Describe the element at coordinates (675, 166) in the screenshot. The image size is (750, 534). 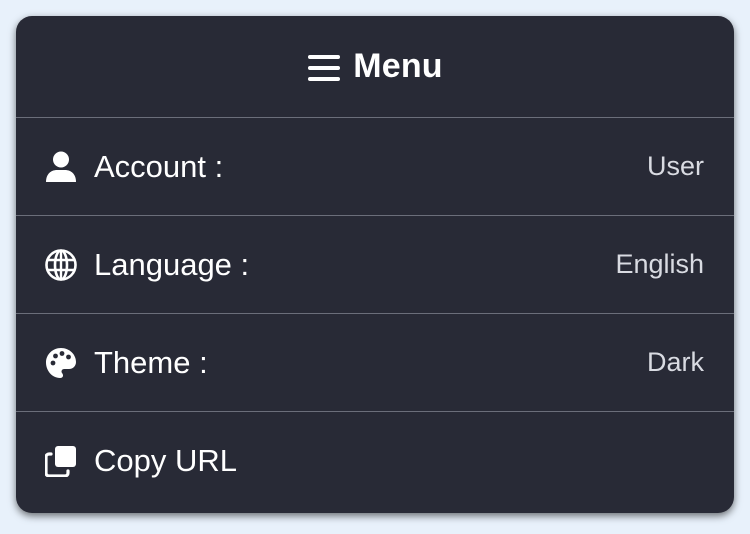
I see `account-value: User` at that location.